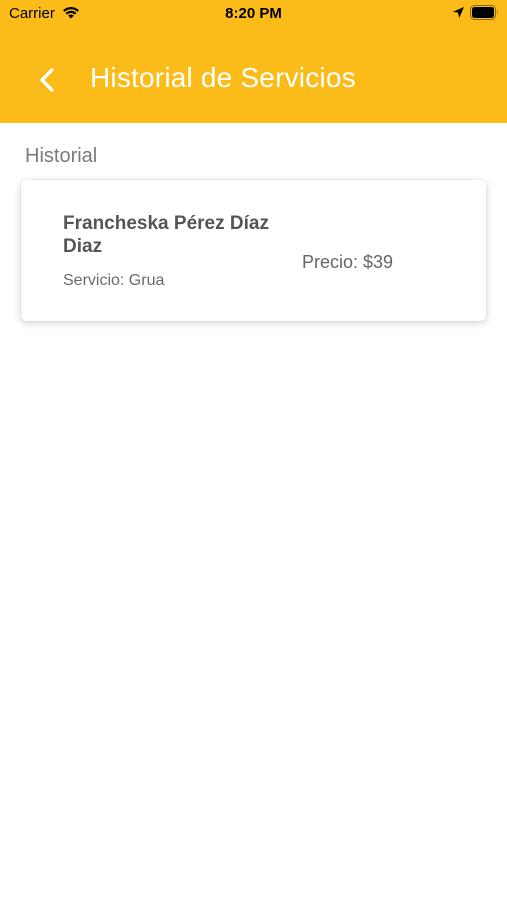 The width and height of the screenshot is (507, 900). Describe the element at coordinates (166, 235) in the screenshot. I see `client-name: Francheska Pérez Díaz Diaz` at that location.